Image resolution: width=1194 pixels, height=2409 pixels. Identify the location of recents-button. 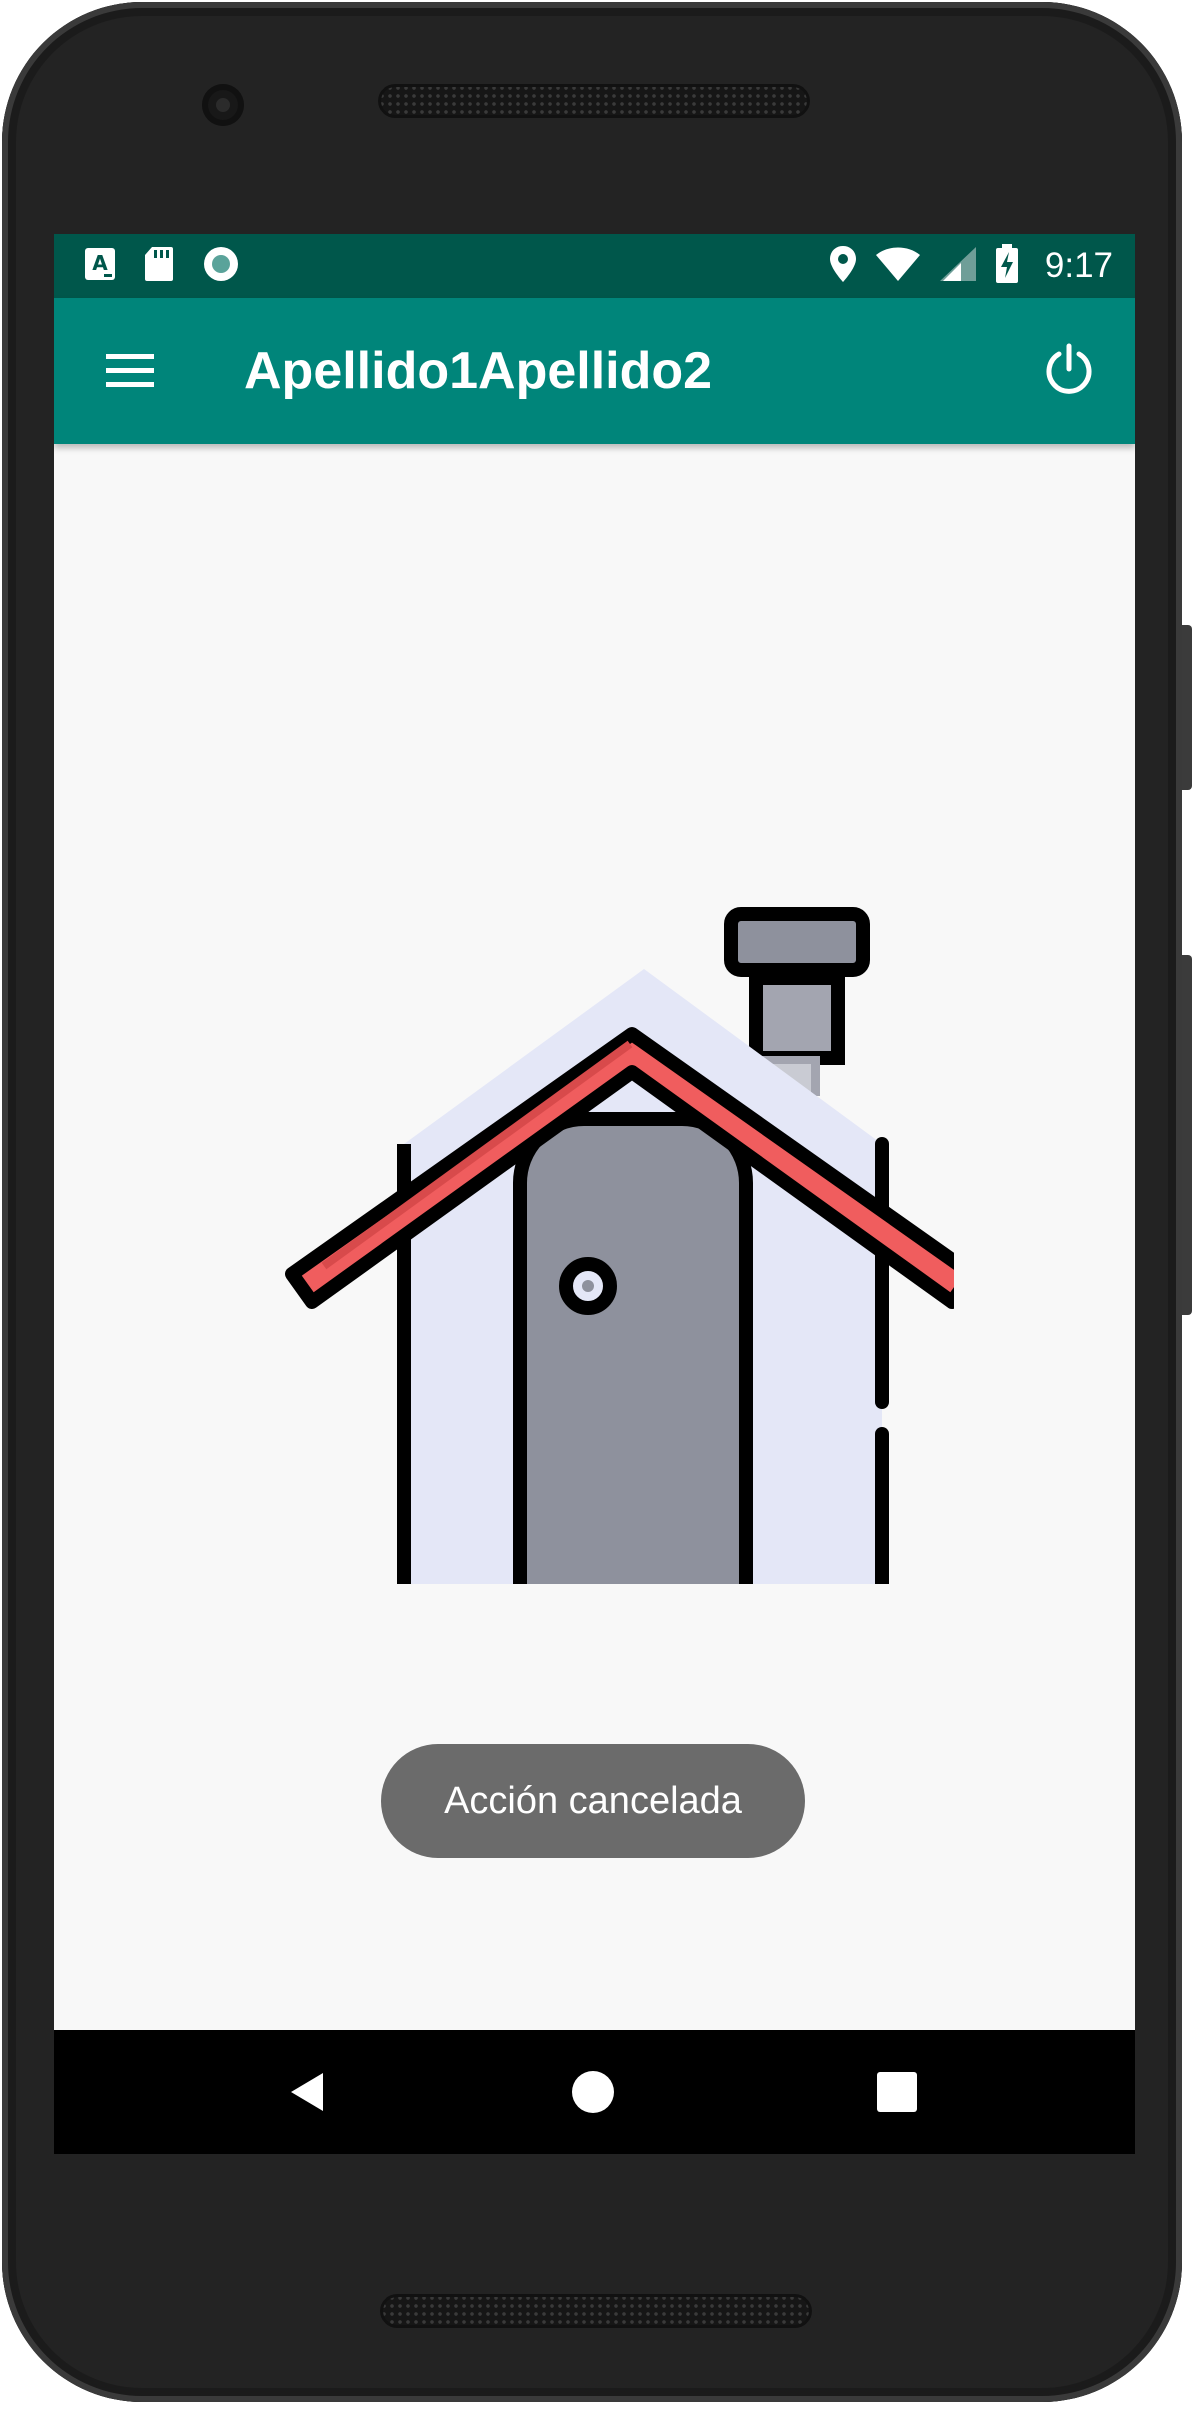
(897, 2092).